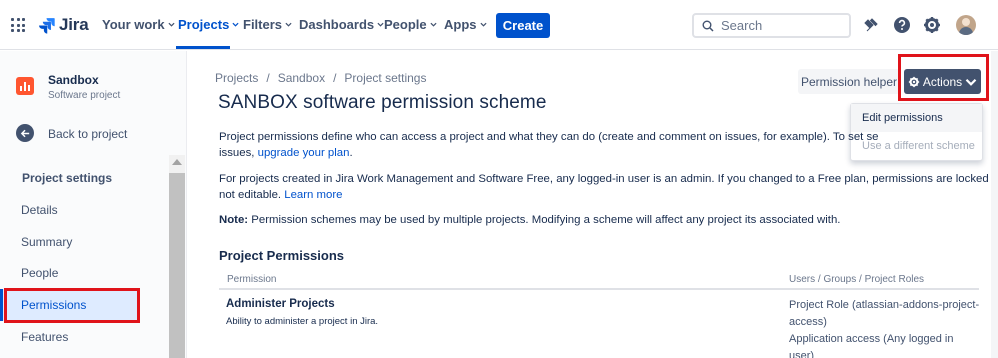  I want to click on actions-button: Actions, so click(942, 81).